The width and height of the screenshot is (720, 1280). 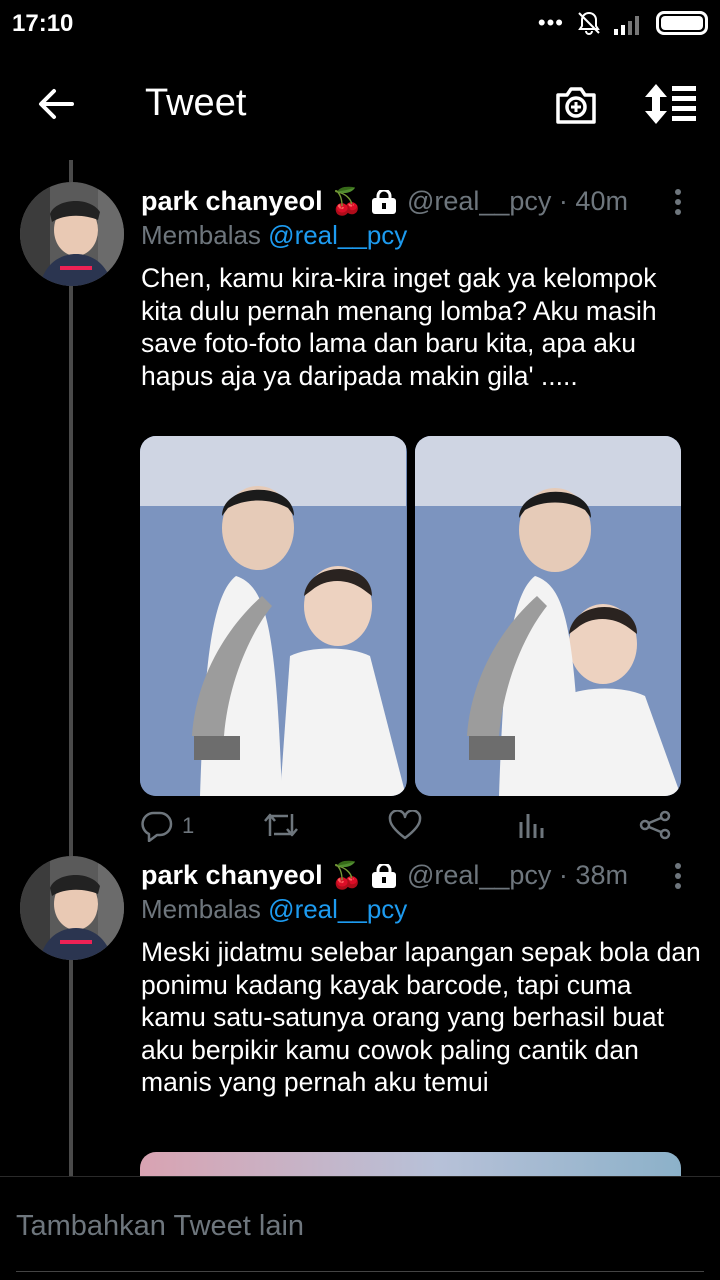 What do you see at coordinates (517, 201) in the screenshot?
I see `handle-and-time: @real__pcy · 40m` at bounding box center [517, 201].